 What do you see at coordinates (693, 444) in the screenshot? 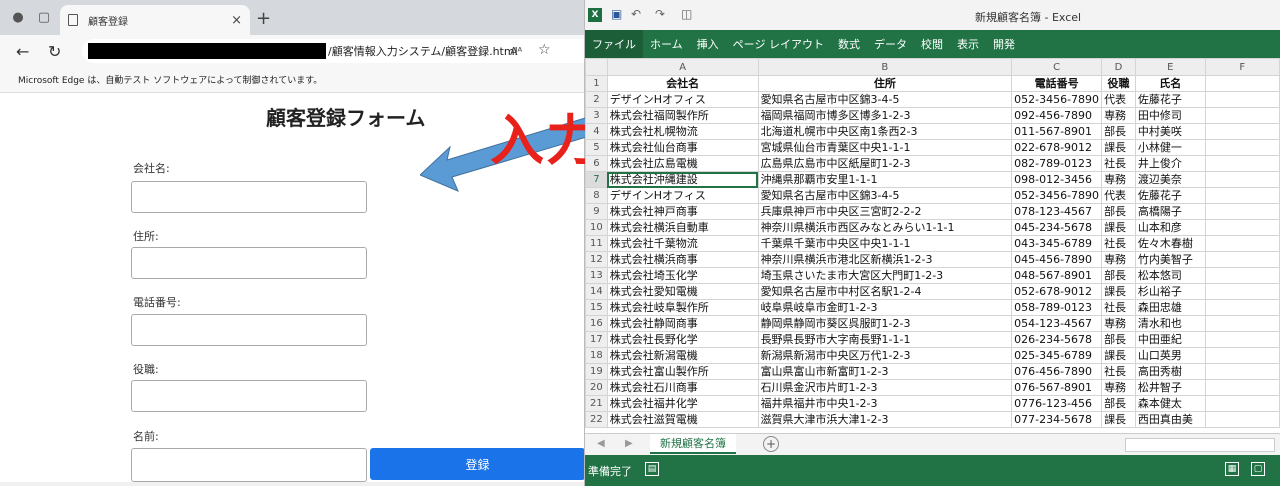
I see `sheet-tab: 新規顧客名簿` at bounding box center [693, 444].